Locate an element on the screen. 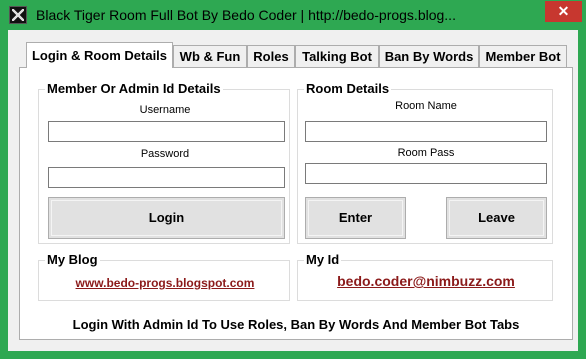  room-pass-input is located at coordinates (426, 173).